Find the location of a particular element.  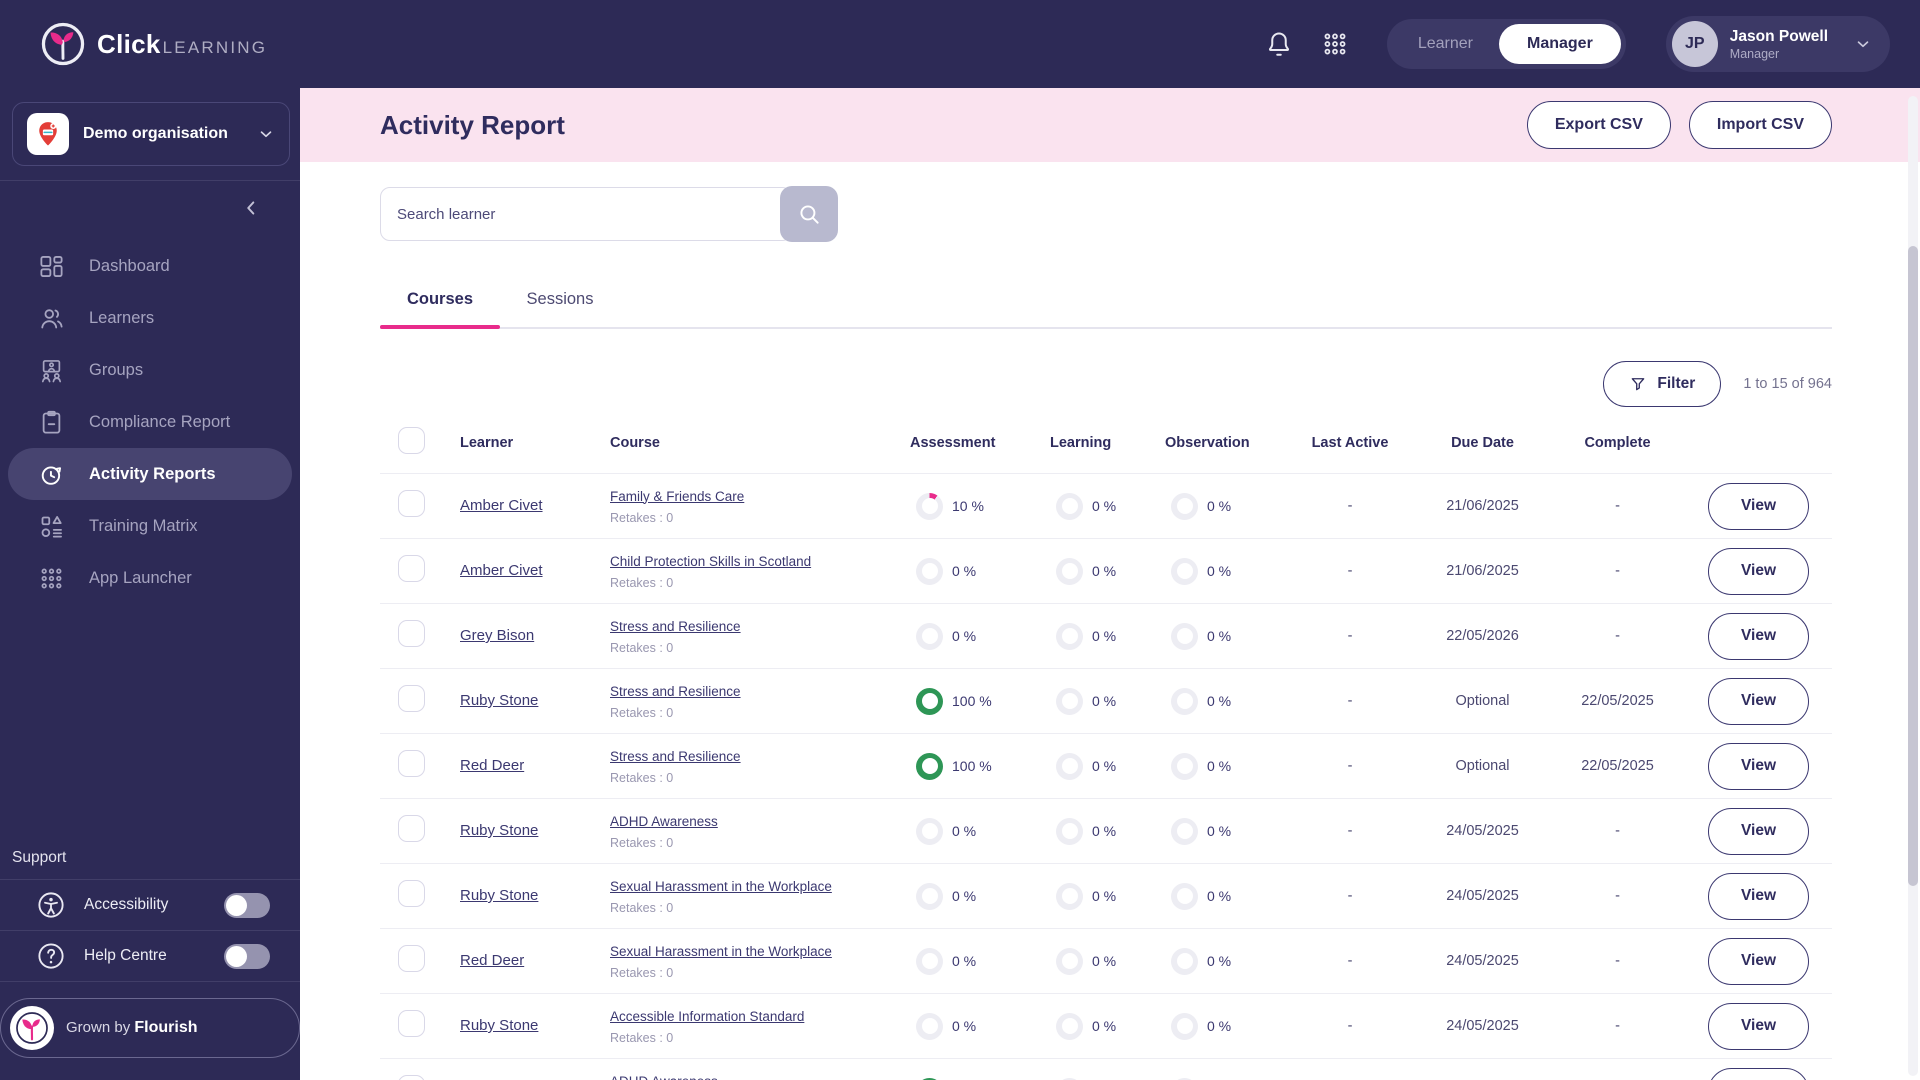

import-csv-button: Import CSV is located at coordinates (1760, 125).